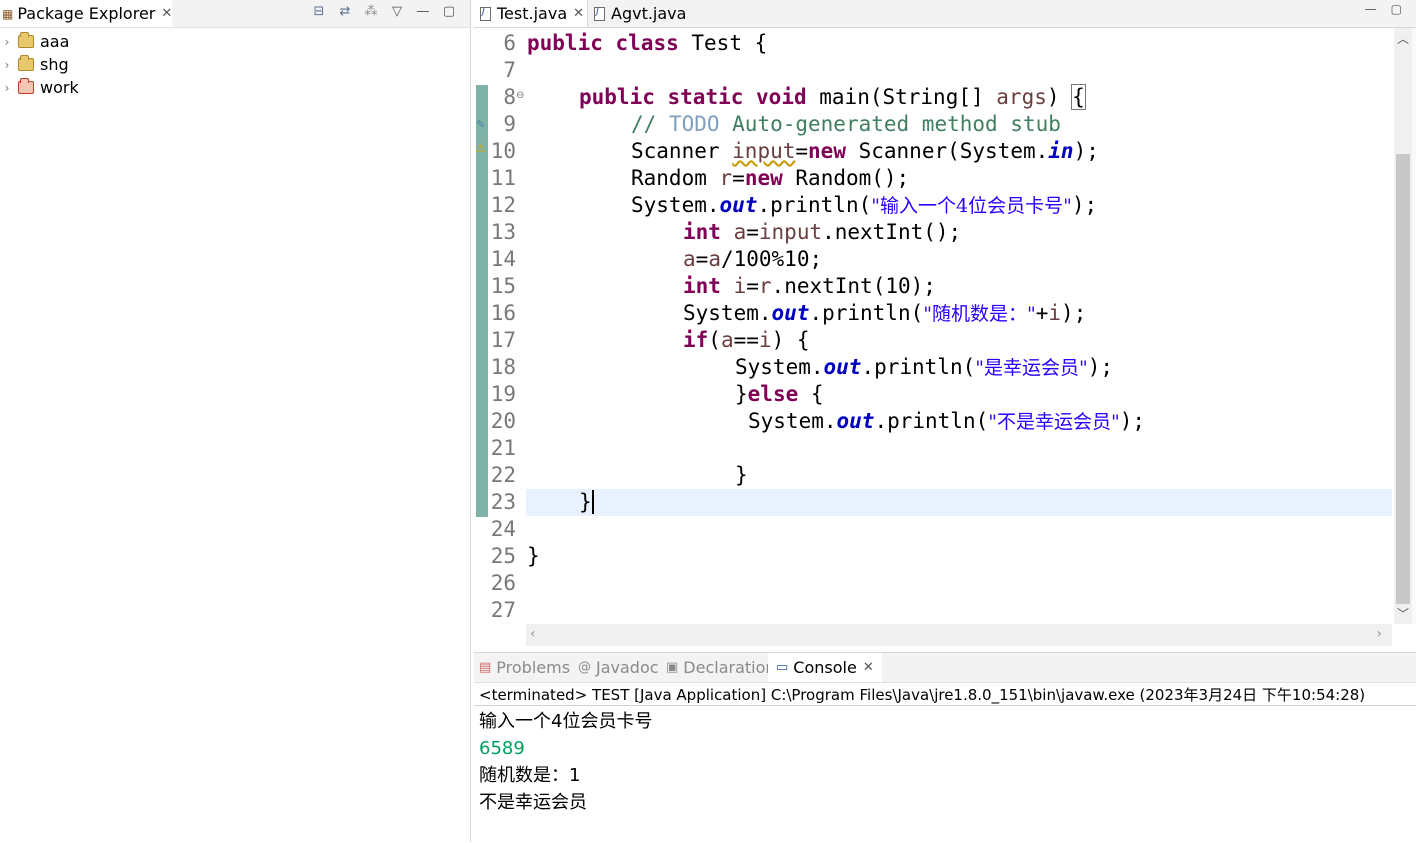  I want to click on scrollbar-thumb, so click(1403, 379).